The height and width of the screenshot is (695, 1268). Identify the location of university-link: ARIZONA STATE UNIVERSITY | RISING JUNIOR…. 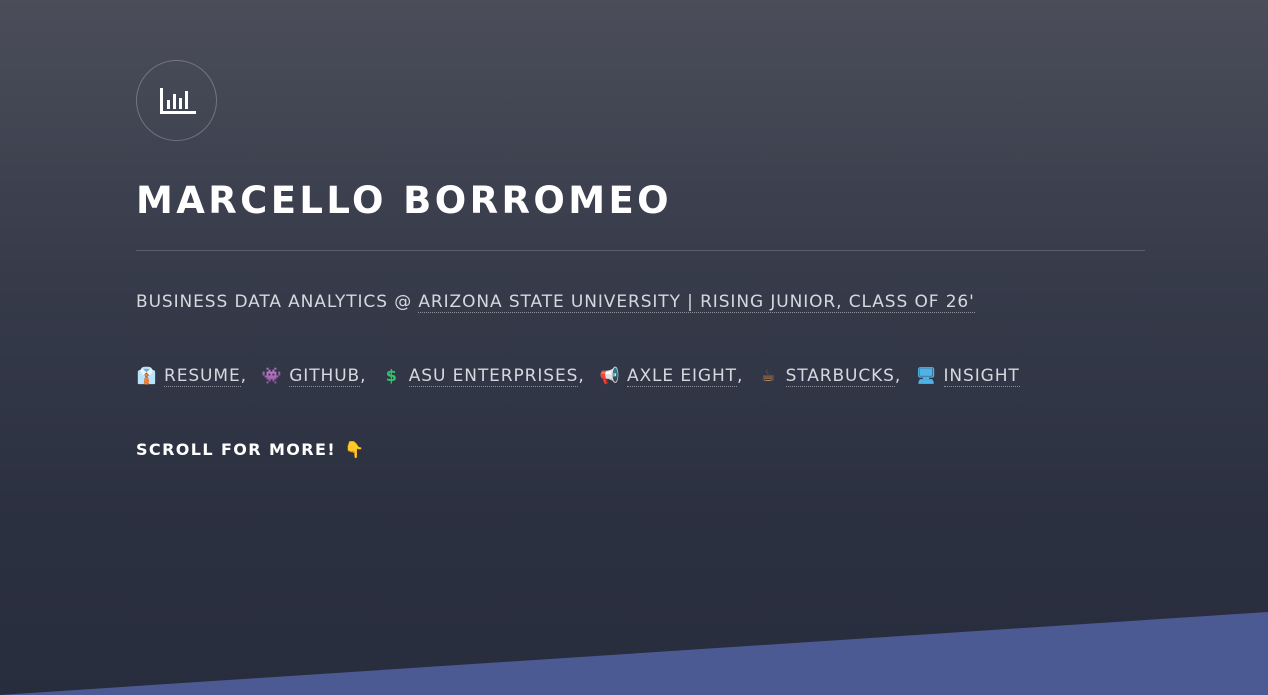
(696, 302).